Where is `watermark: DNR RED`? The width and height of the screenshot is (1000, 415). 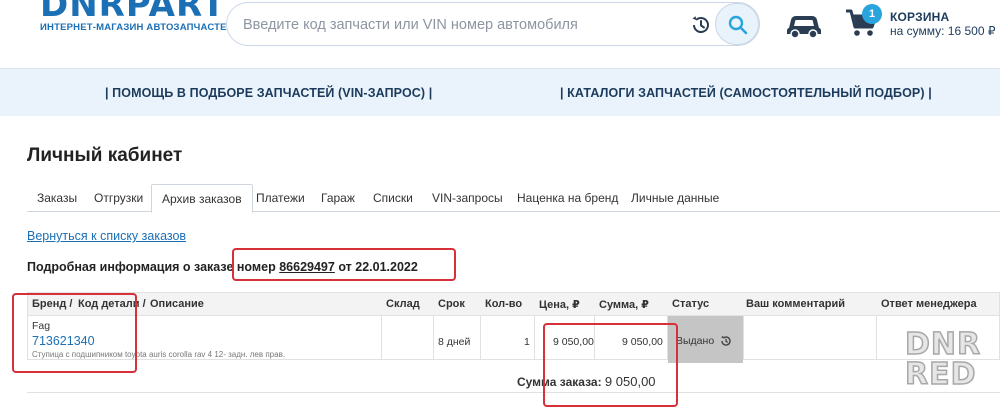
watermark: DNR RED is located at coordinates (952, 371).